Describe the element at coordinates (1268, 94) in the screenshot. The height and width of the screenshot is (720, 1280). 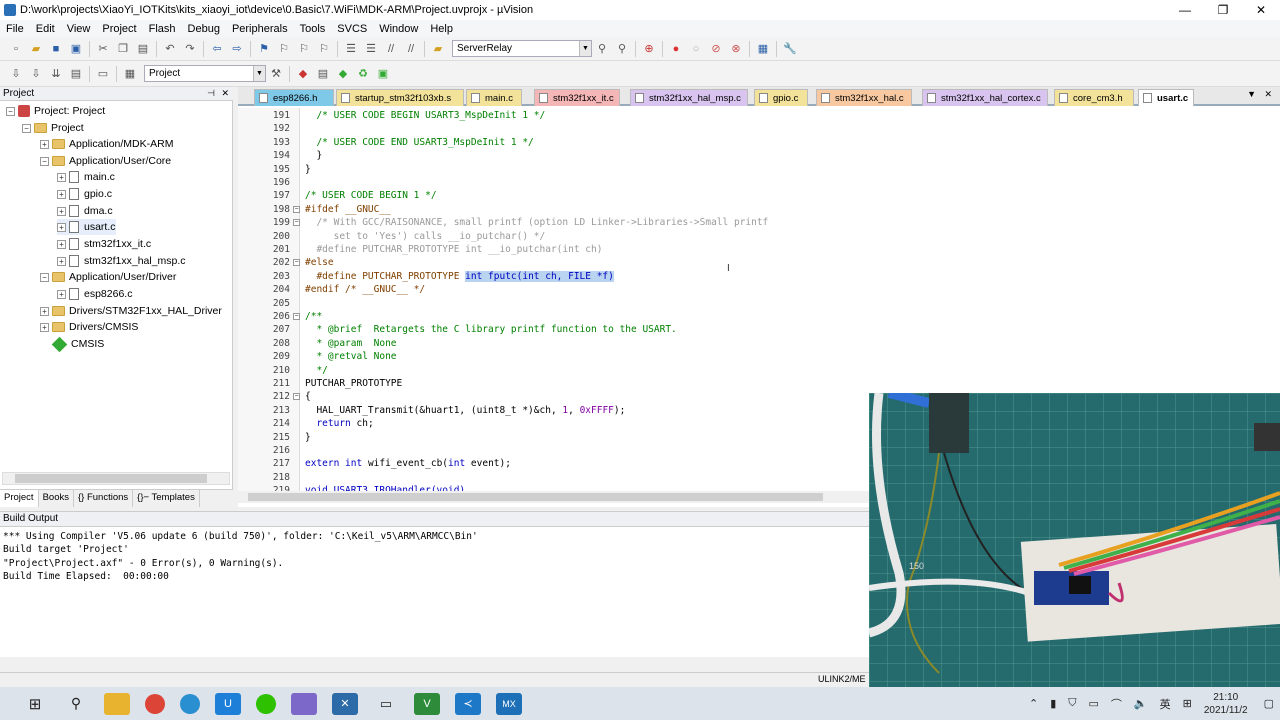
I see `close-tab-icon: ✕` at that location.